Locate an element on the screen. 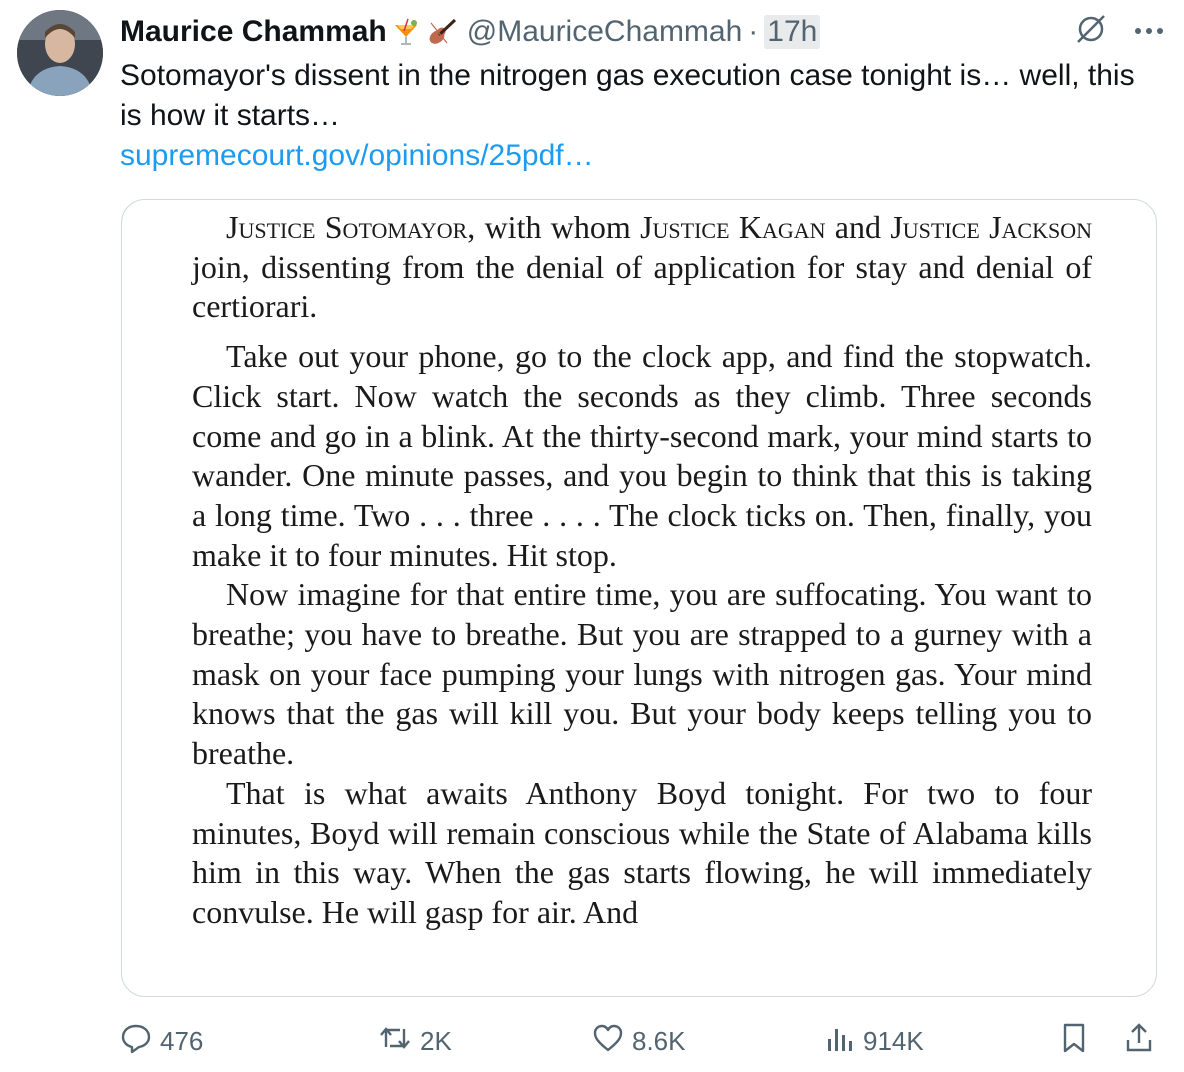 The height and width of the screenshot is (1072, 1184). repost-icon is located at coordinates (399, 1041).